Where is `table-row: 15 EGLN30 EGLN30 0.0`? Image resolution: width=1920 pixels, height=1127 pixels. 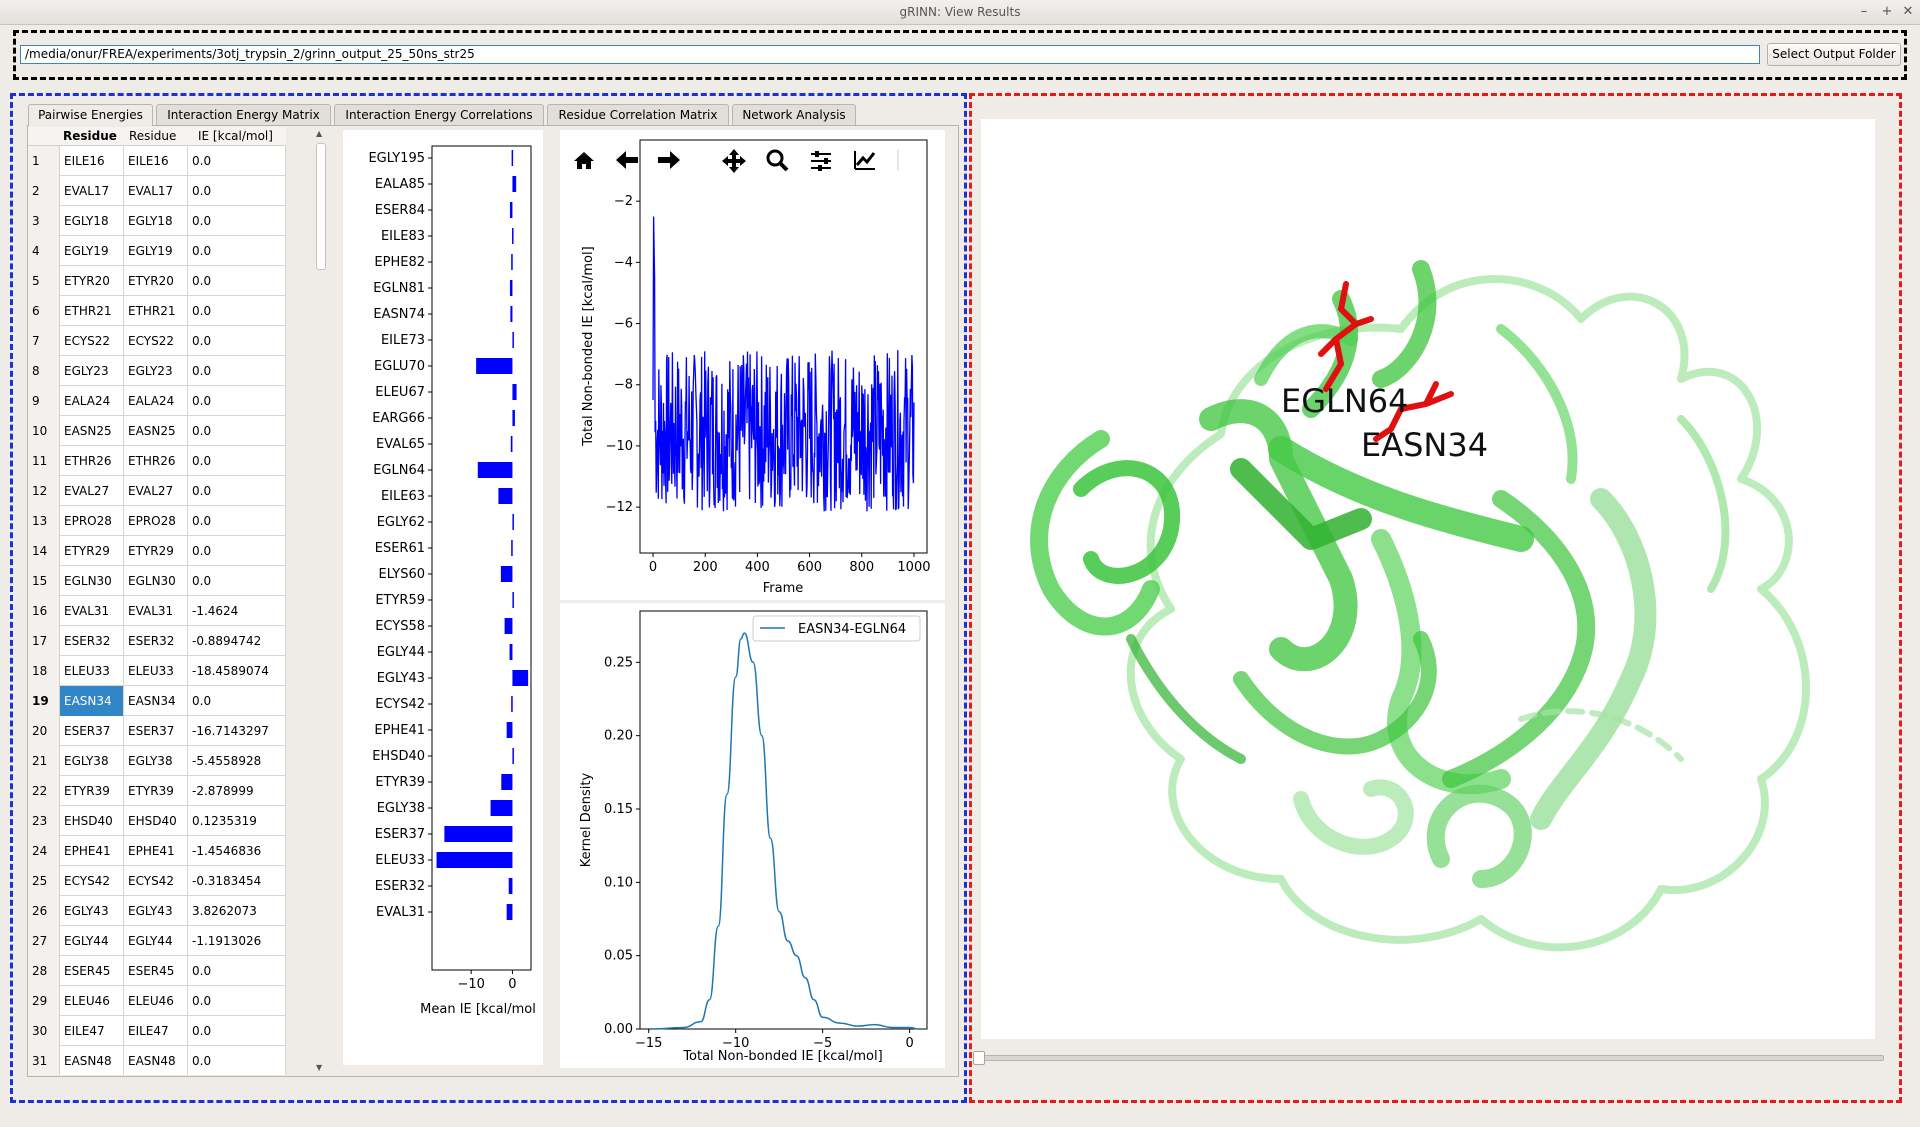 table-row: 15 EGLN30 EGLN30 0.0 is located at coordinates (157, 581).